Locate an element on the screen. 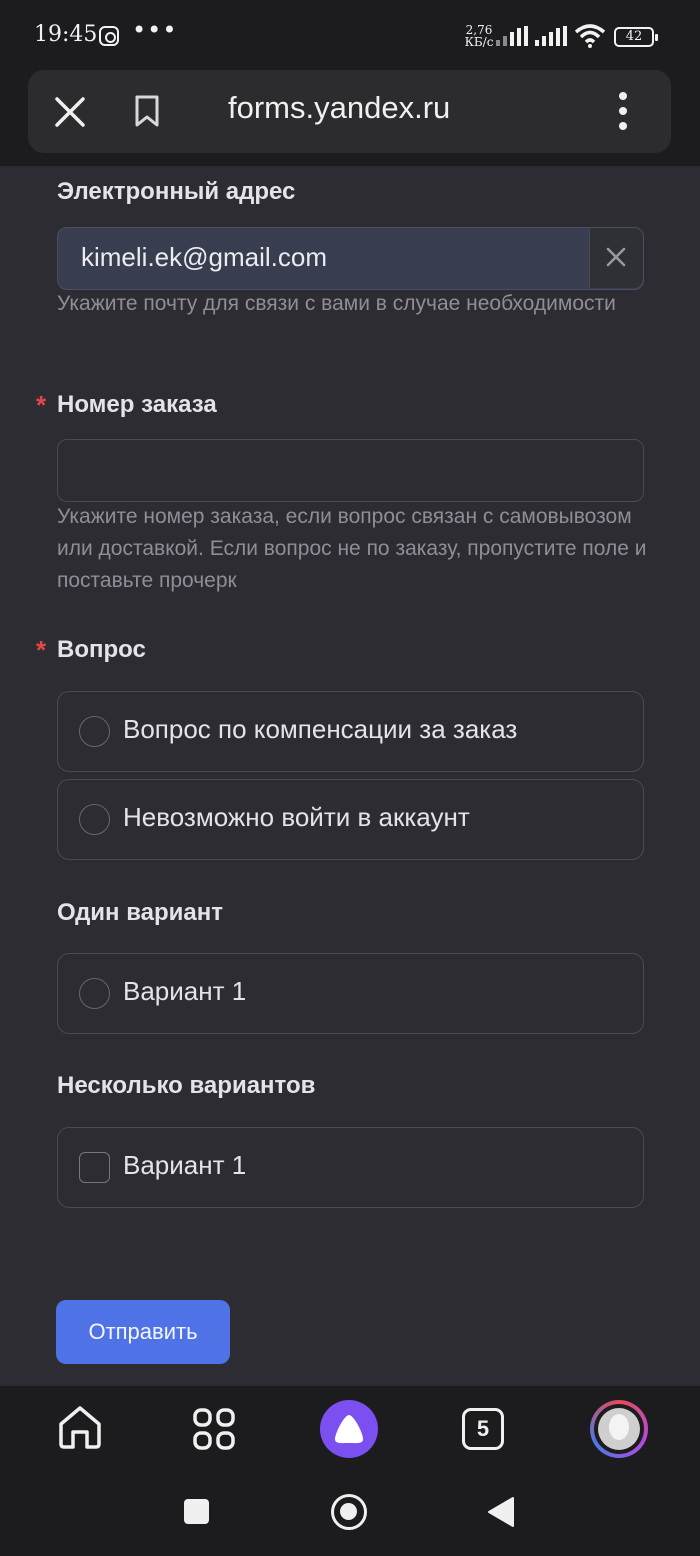 Image resolution: width=700 pixels, height=1556 pixels. more-notifications-icon: ••• is located at coordinates (155, 30).